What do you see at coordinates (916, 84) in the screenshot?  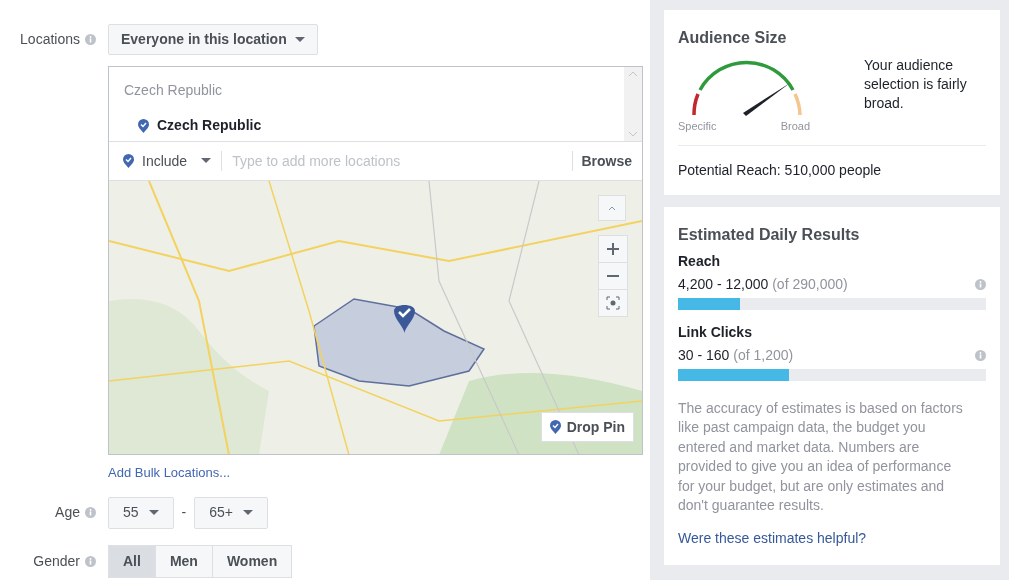 I see `audience-description: Your audience selection is fairly broad.` at bounding box center [916, 84].